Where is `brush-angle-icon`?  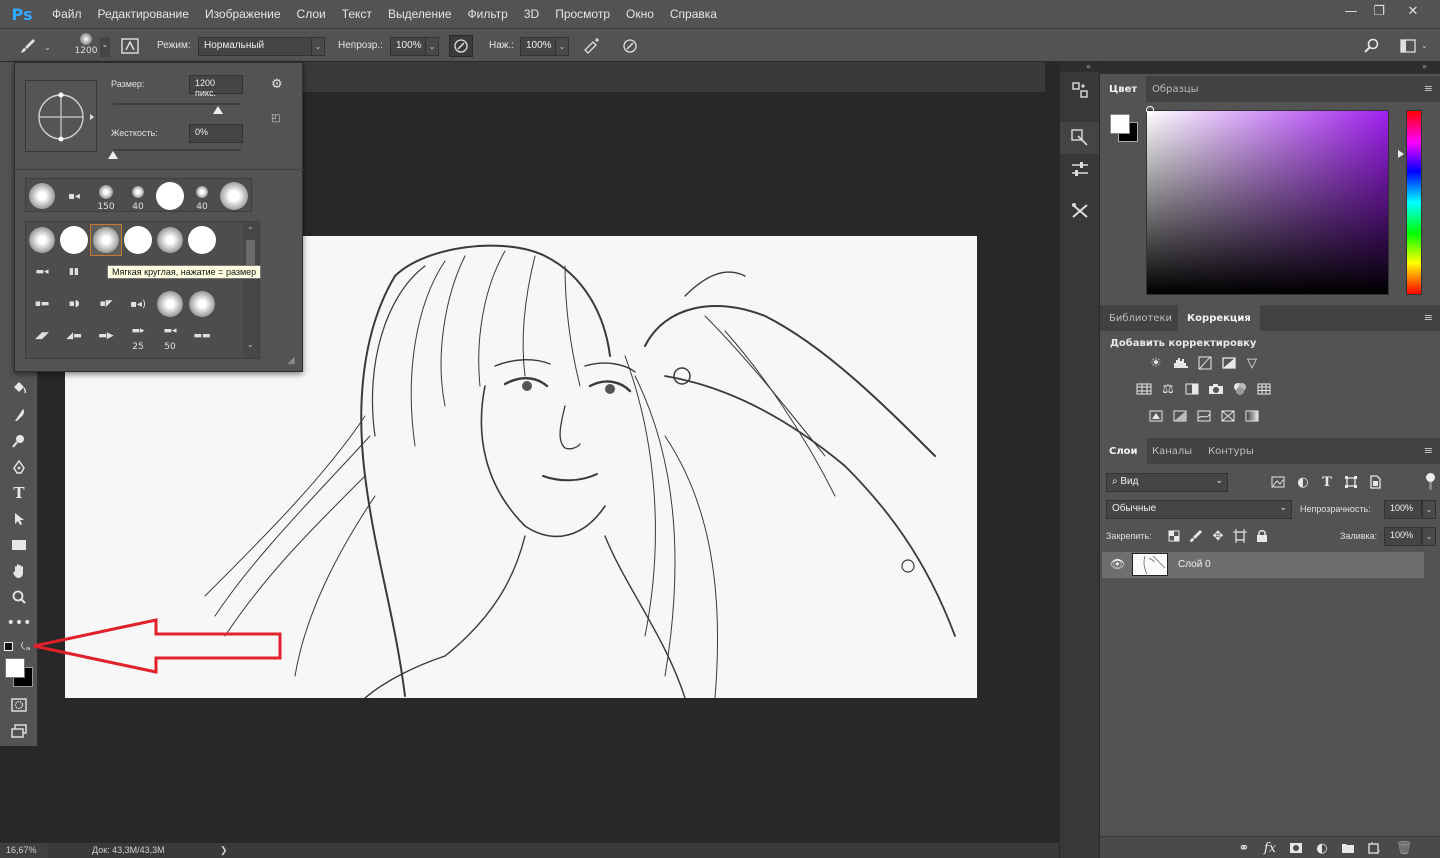
brush-angle-icon is located at coordinates (62, 117).